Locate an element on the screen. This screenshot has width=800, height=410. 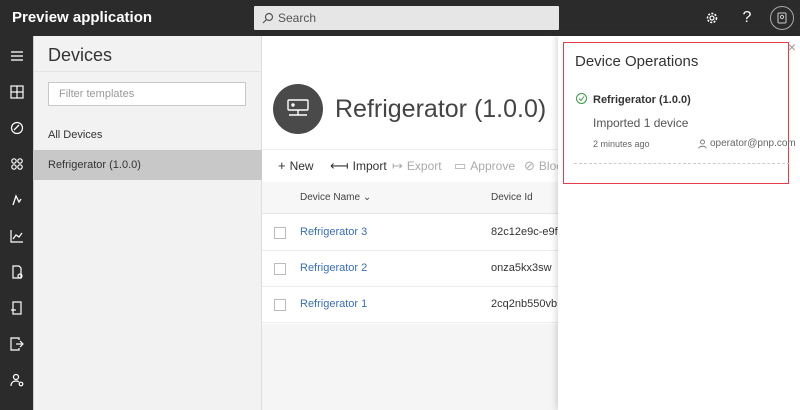
import-button: ⟻ Import is located at coordinates (358, 166).